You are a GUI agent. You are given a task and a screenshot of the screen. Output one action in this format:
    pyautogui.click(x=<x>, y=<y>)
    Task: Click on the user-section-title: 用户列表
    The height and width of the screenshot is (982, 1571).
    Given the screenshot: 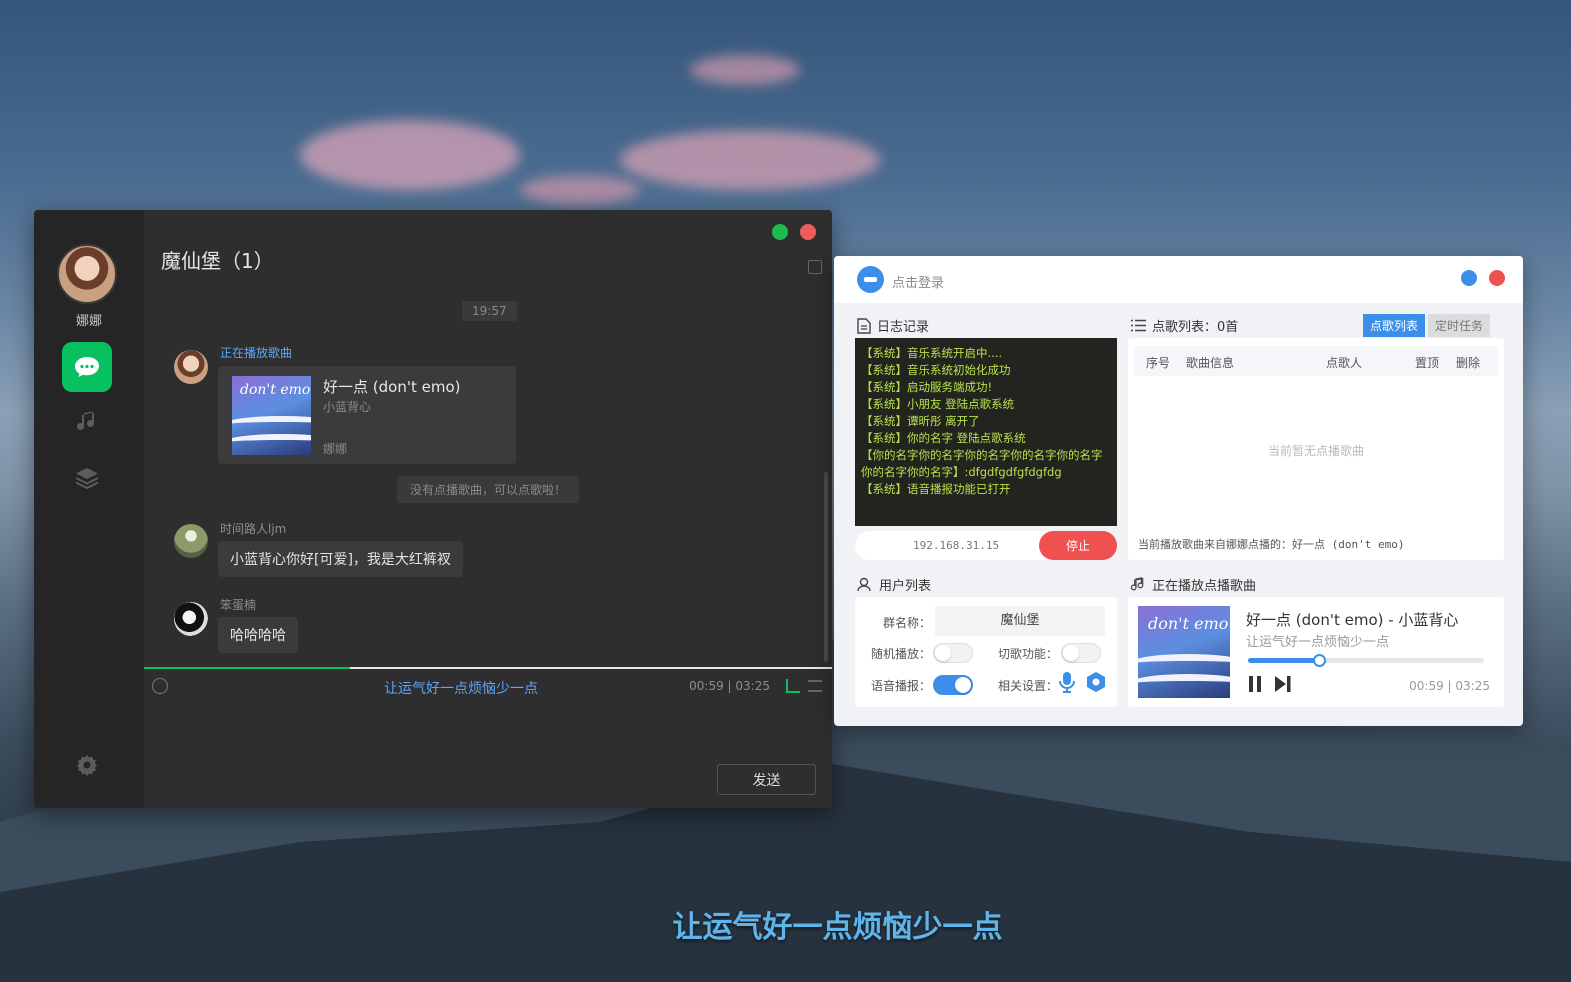 What is the action you would take?
    pyautogui.click(x=894, y=584)
    